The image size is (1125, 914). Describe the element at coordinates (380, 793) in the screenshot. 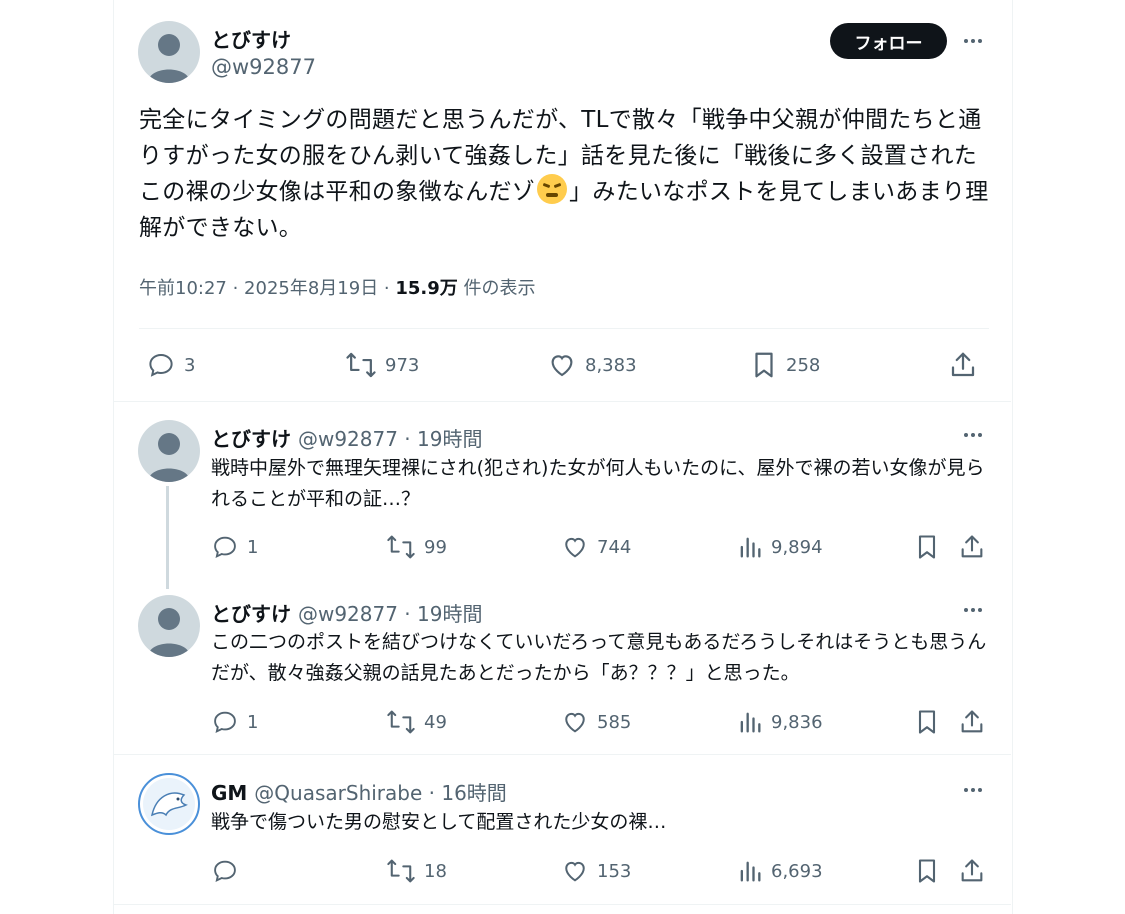

I see `author-handle-time: @QuasarShirabe · 16時間` at that location.